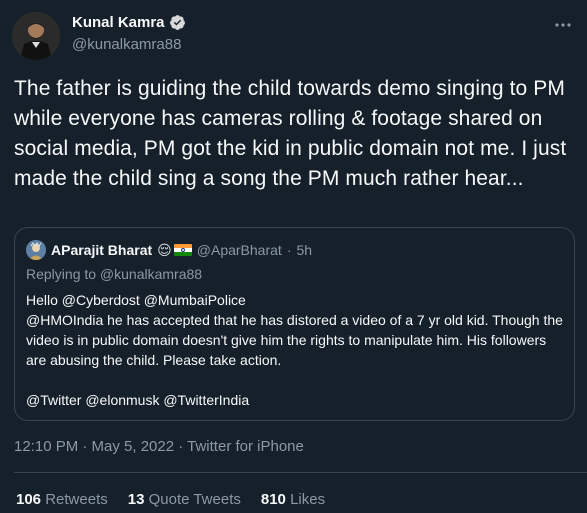 The image size is (587, 513). I want to click on replying-to: Replying to @kunalkamra88, so click(114, 274).